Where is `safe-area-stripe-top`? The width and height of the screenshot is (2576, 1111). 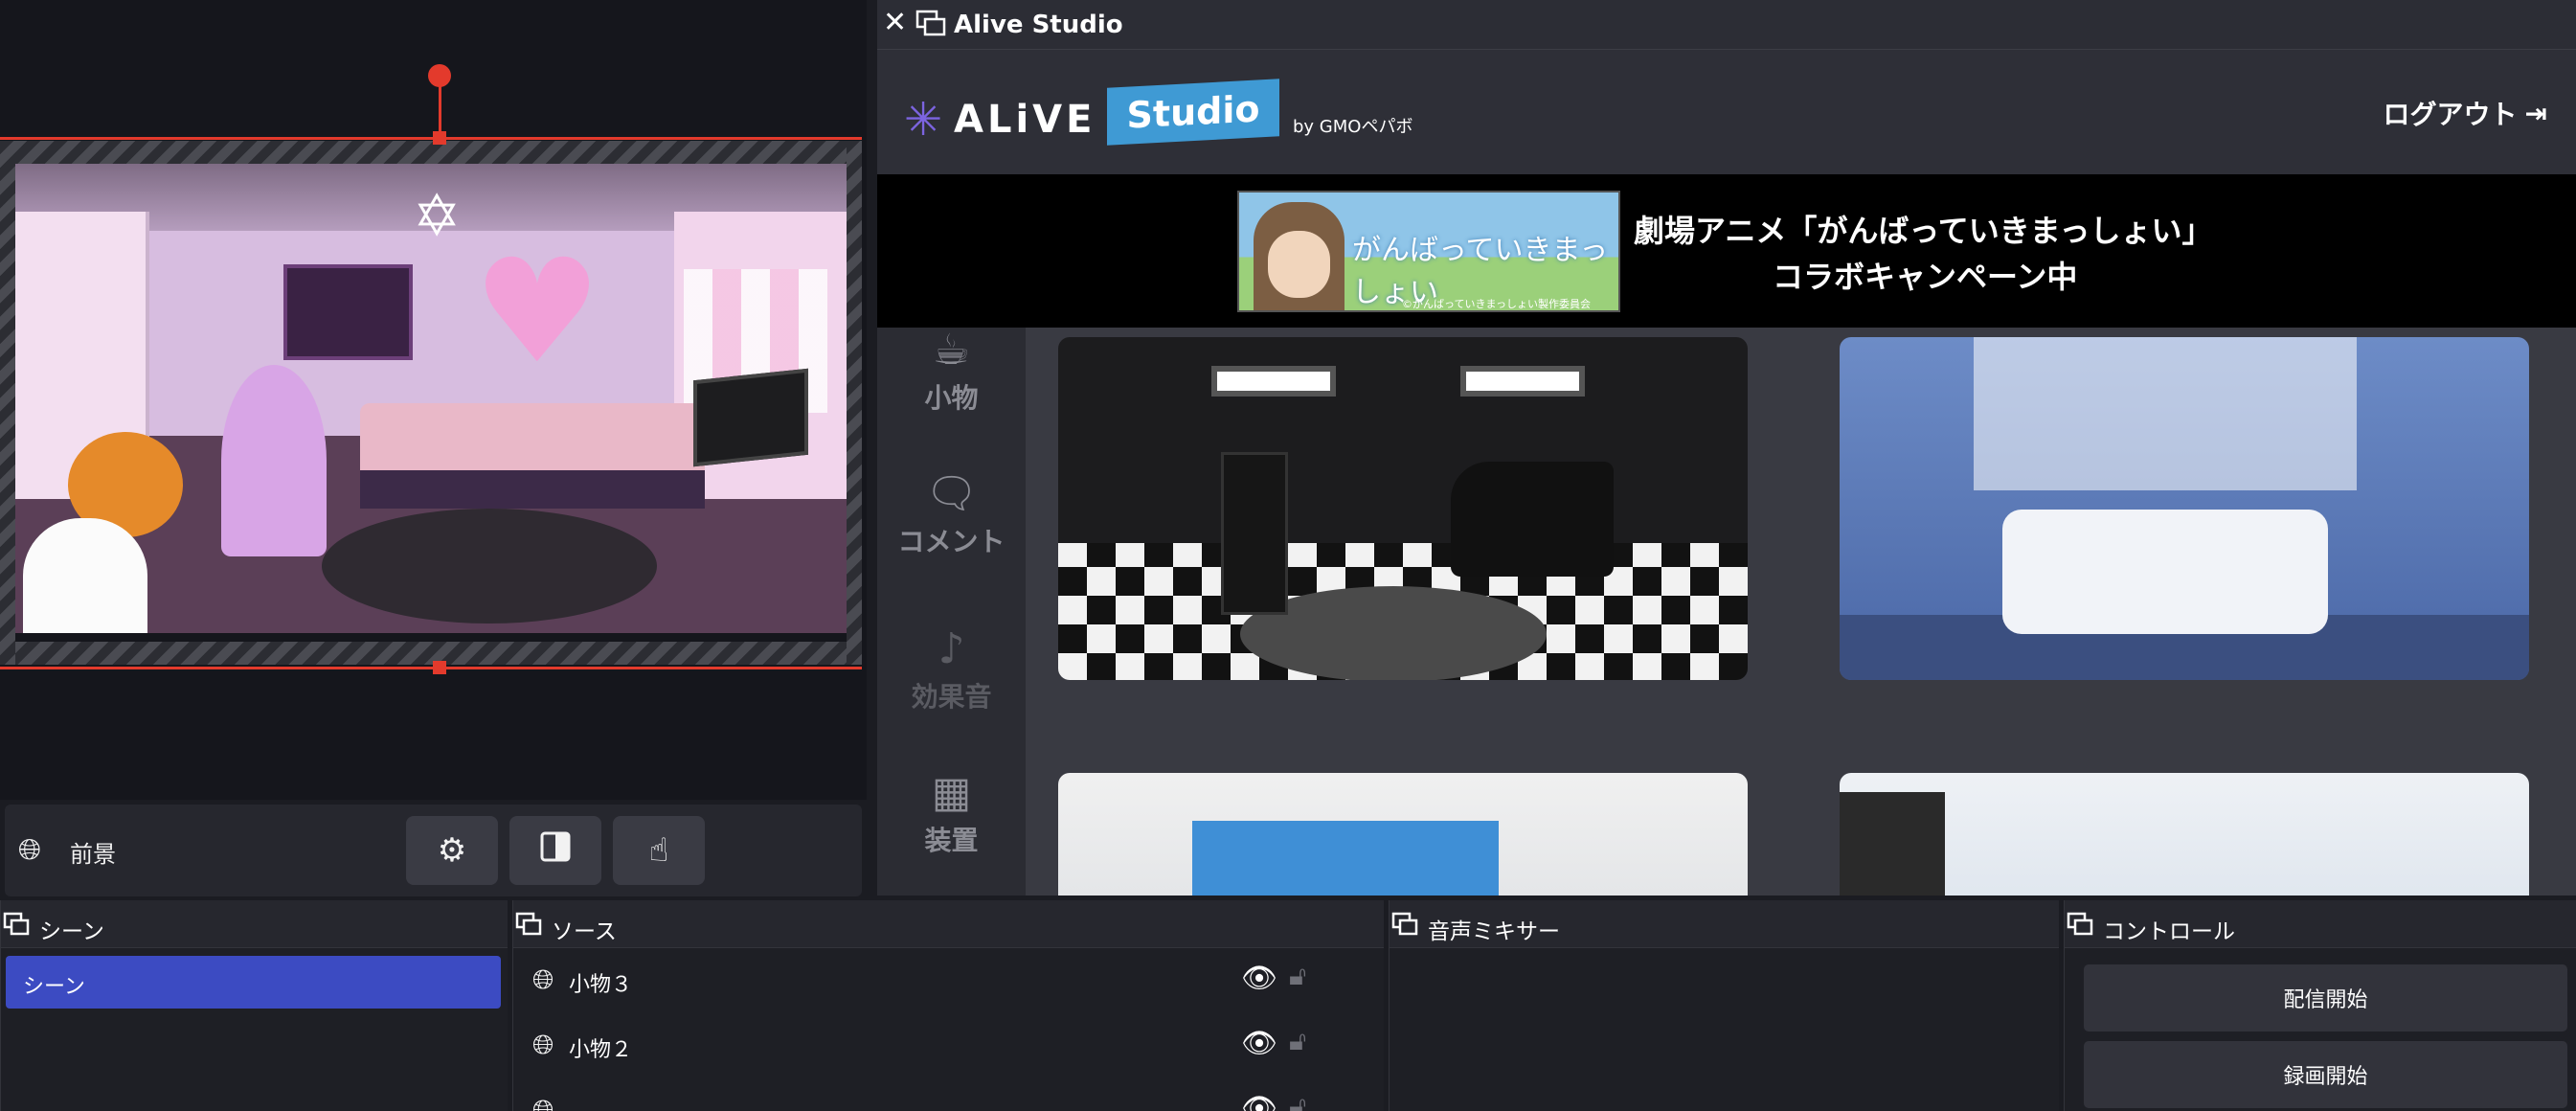
safe-area-stripe-top is located at coordinates (431, 153).